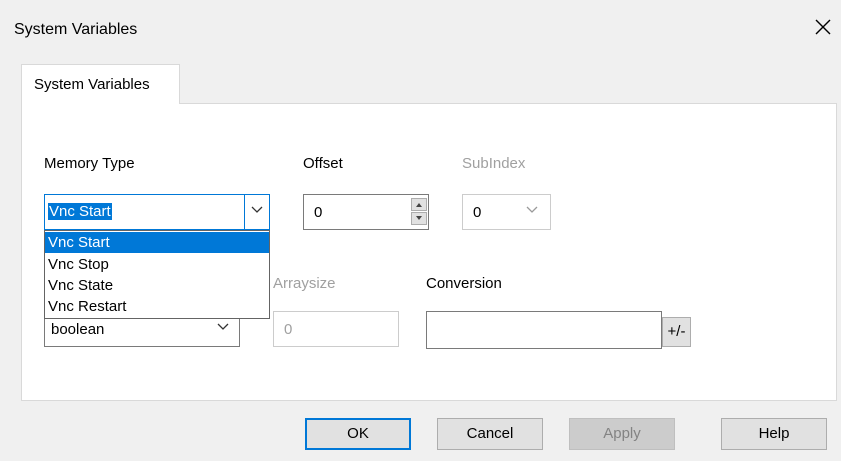 The width and height of the screenshot is (841, 461). I want to click on window-title: System Variables, so click(76, 29).